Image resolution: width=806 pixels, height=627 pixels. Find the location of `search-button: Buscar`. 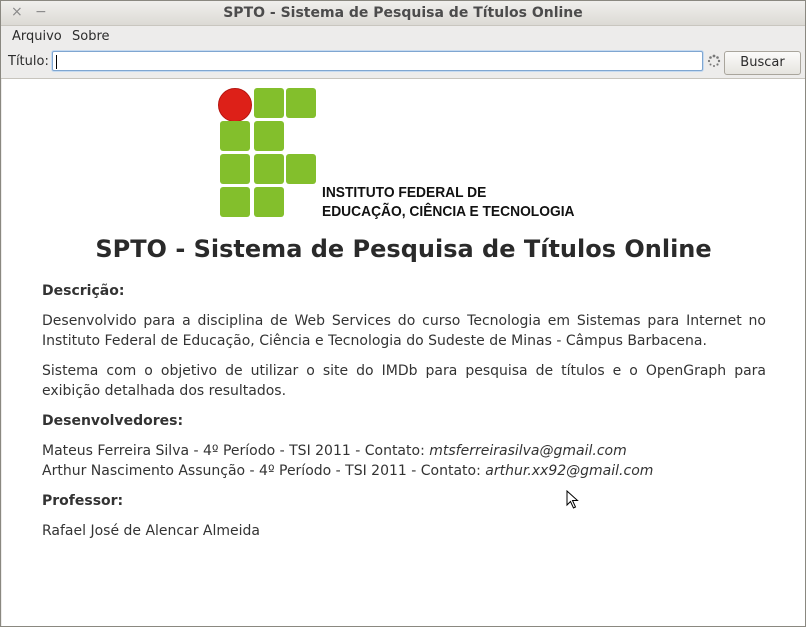

search-button: Buscar is located at coordinates (762, 63).